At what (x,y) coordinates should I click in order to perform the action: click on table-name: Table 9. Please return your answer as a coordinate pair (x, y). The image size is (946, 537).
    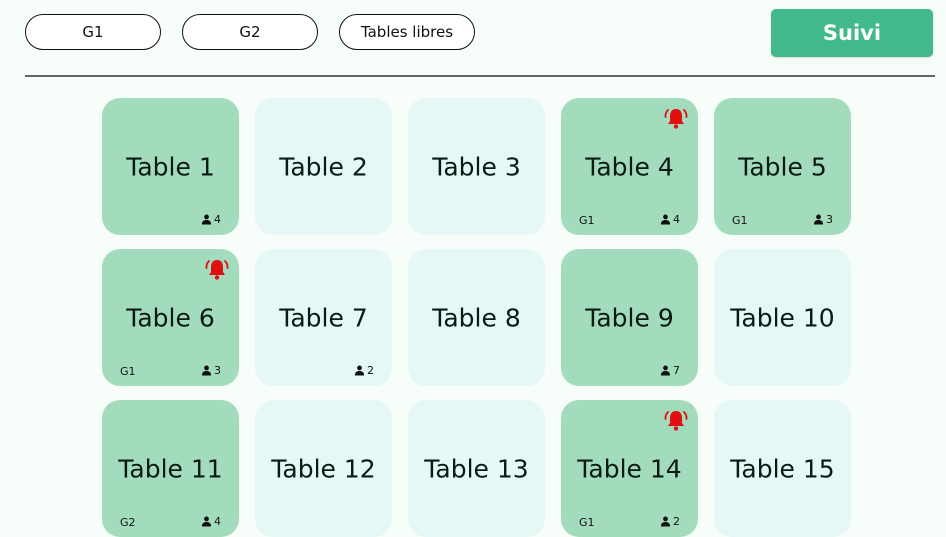
    Looking at the image, I should click on (629, 317).